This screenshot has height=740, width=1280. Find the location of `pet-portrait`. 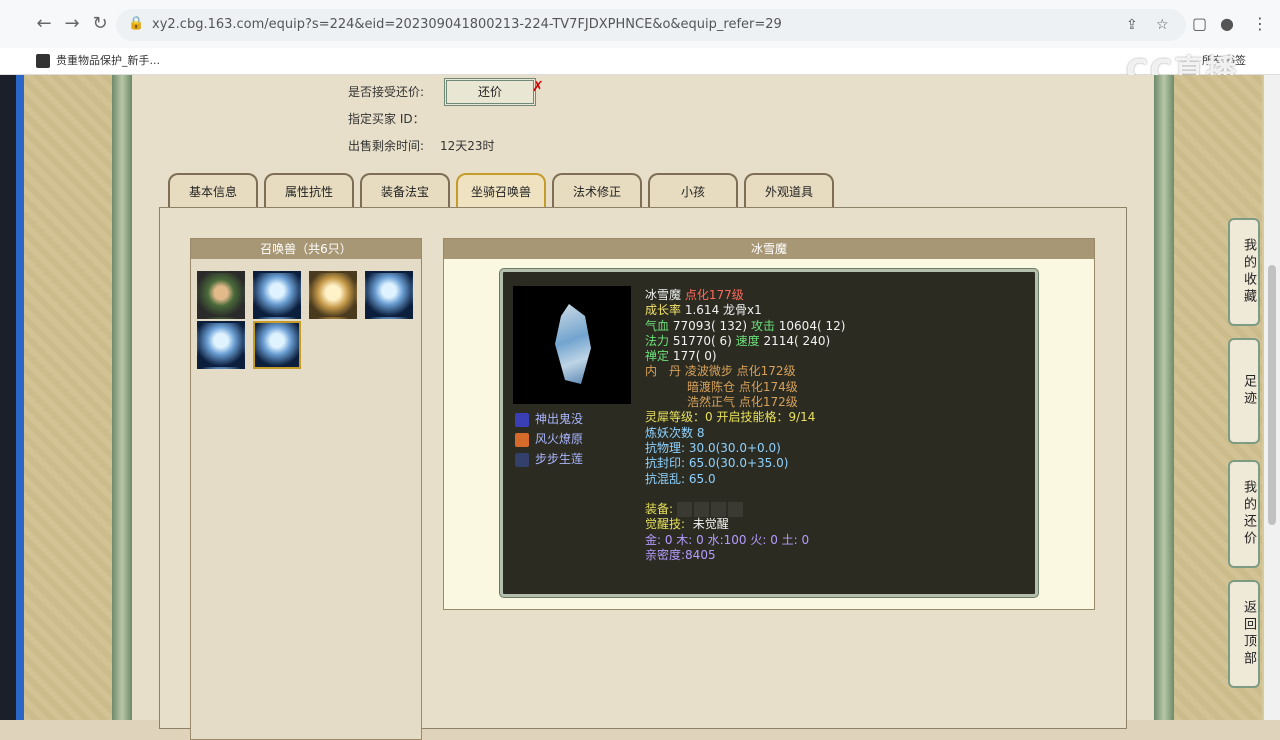

pet-portrait is located at coordinates (572, 345).